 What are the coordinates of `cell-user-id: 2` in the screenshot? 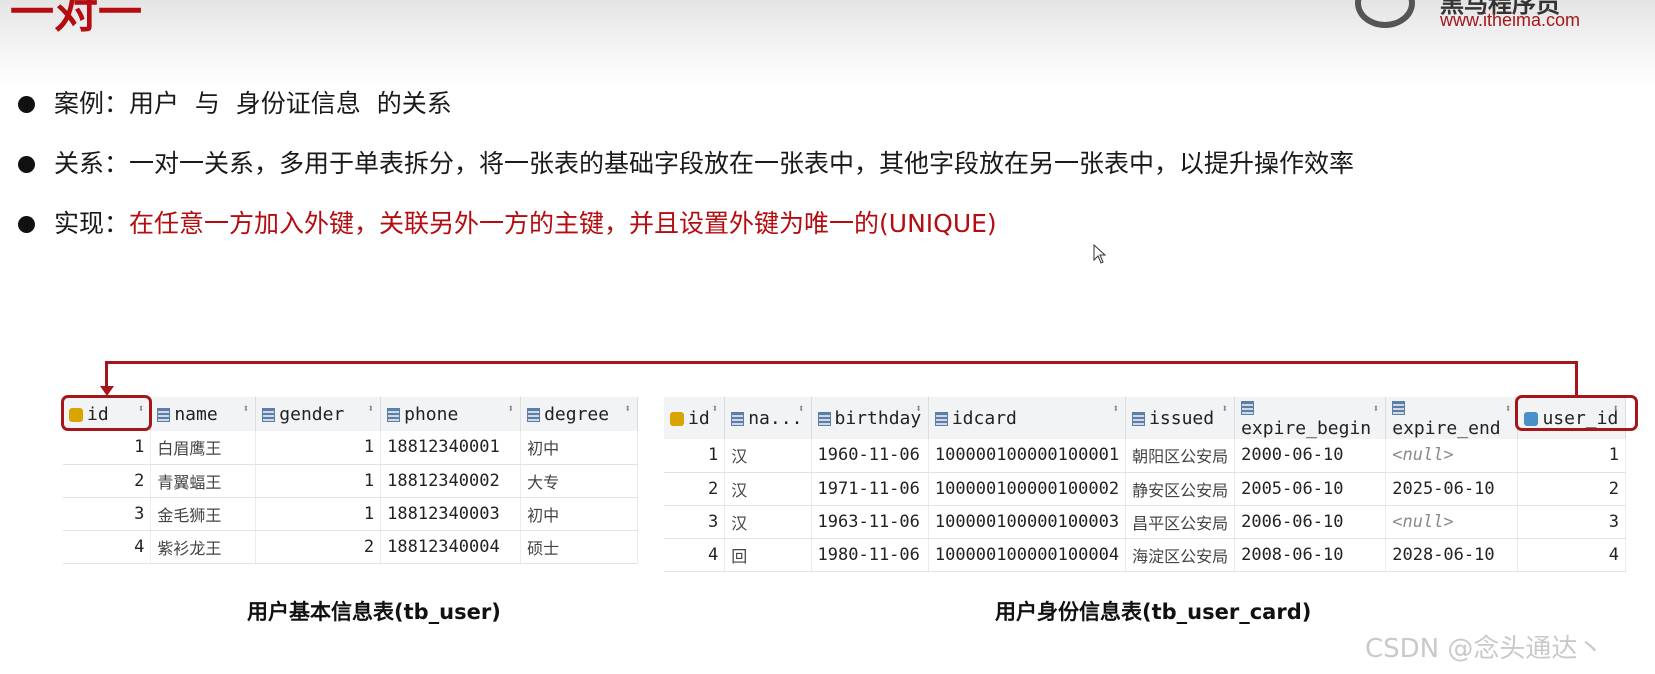 It's located at (1571, 489).